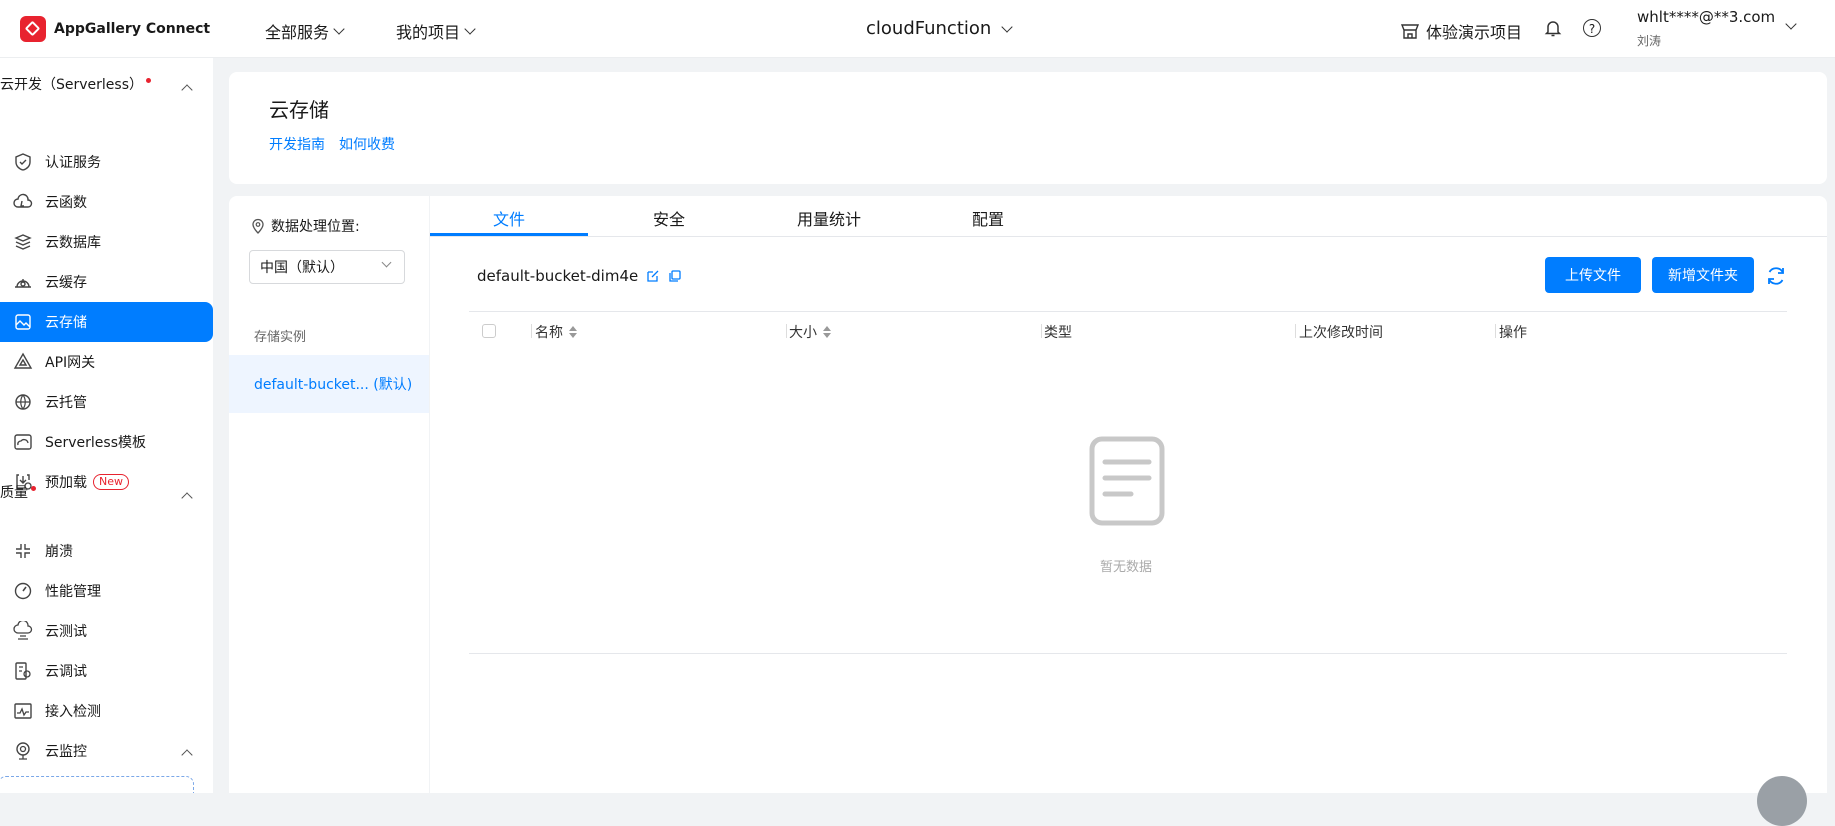 This screenshot has width=1835, height=826. What do you see at coordinates (669, 218) in the screenshot?
I see `tab-security: 安全` at bounding box center [669, 218].